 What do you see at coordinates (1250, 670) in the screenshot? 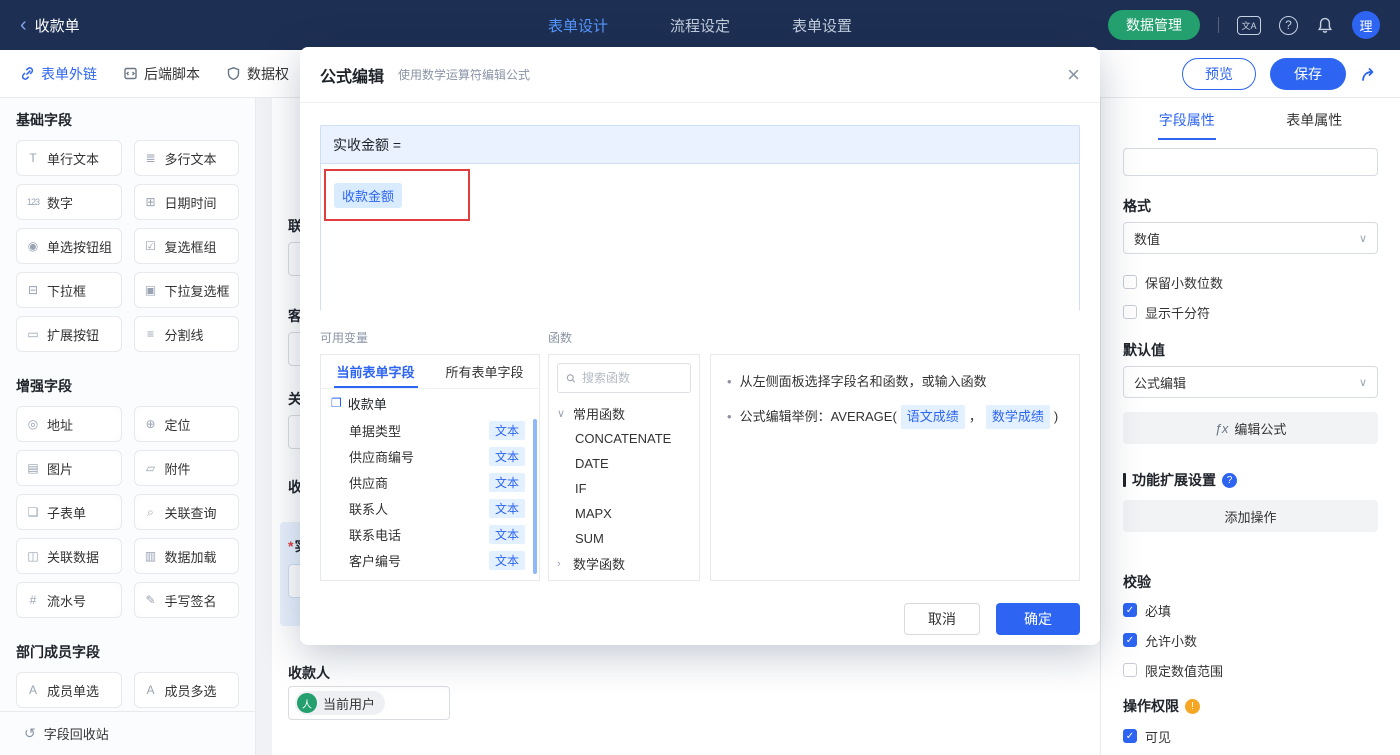
I see `limit-range-checkbox-row: 限定数值范围` at bounding box center [1250, 670].